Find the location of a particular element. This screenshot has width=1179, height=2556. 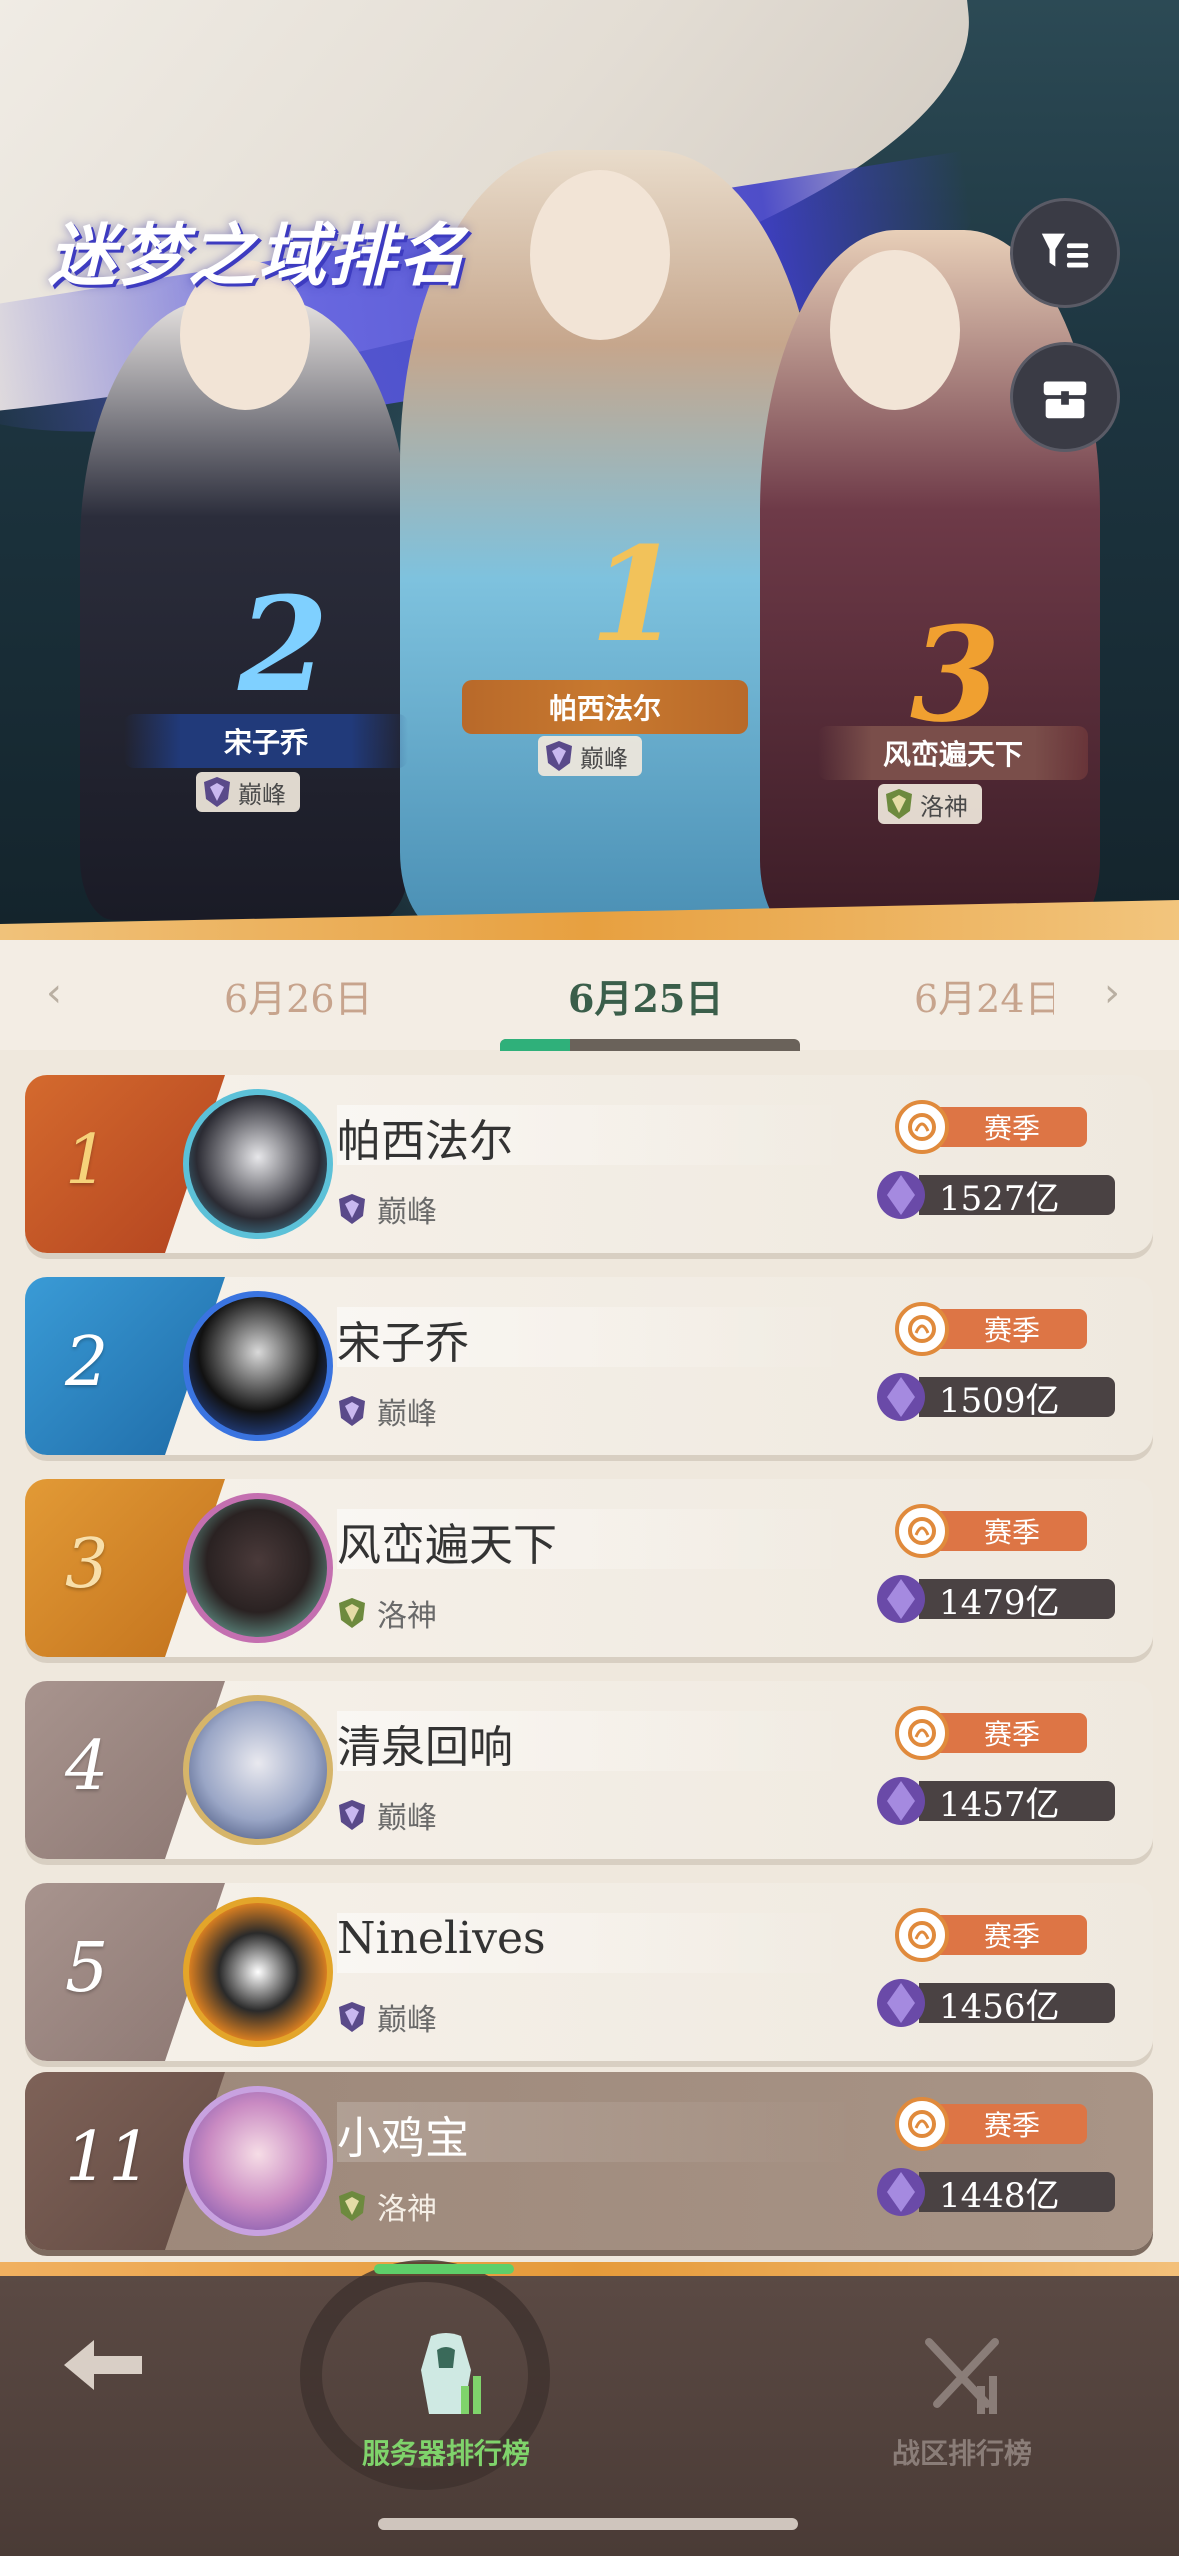

date-tab-prev: 6月26日 is located at coordinates (298, 995).